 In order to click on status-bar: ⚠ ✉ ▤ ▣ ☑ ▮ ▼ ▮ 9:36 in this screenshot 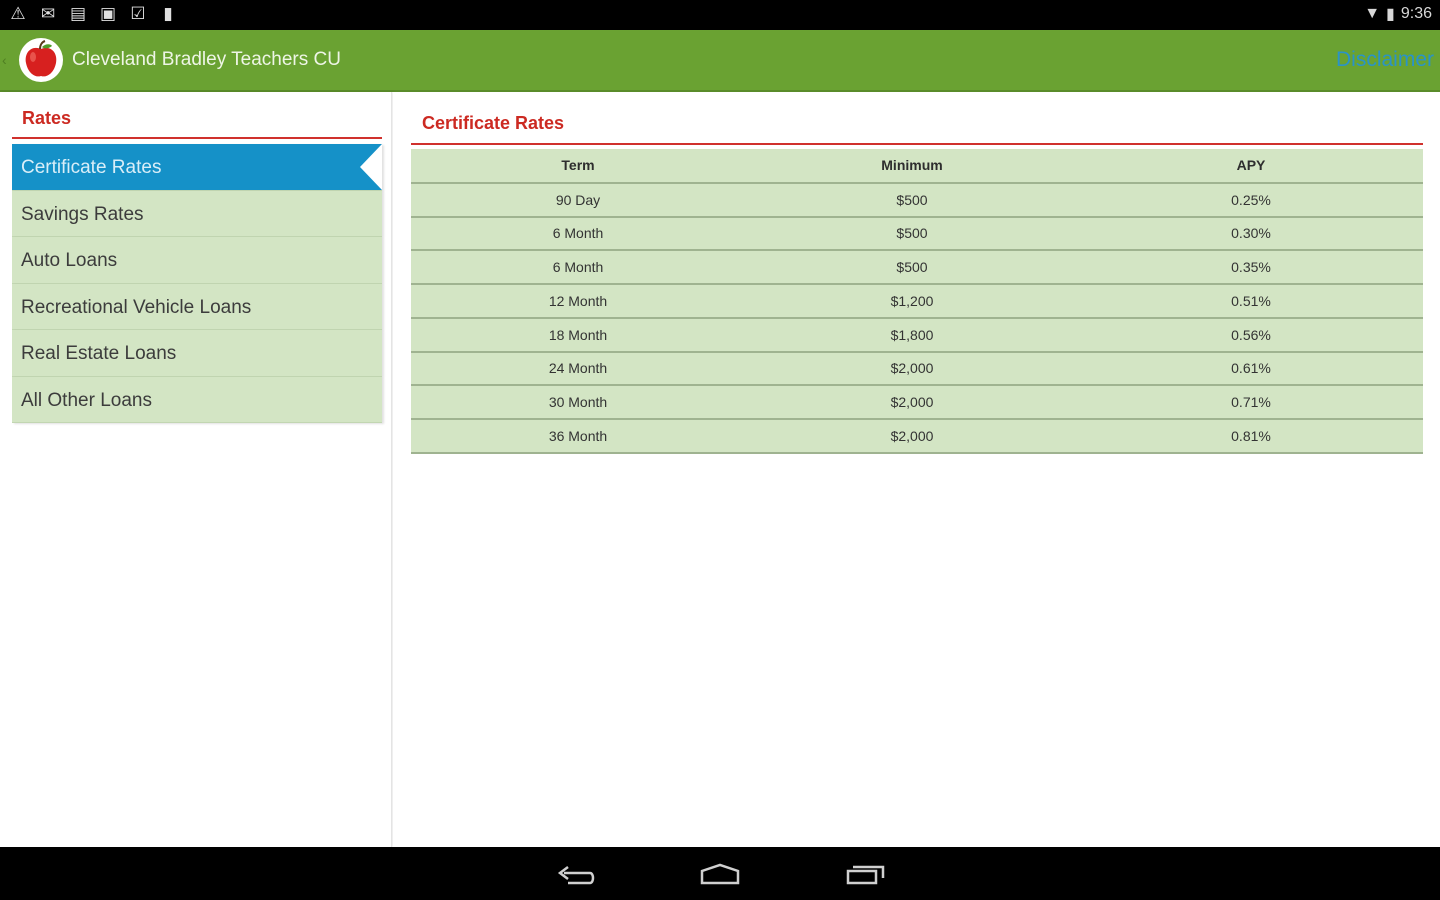, I will do `click(720, 15)`.